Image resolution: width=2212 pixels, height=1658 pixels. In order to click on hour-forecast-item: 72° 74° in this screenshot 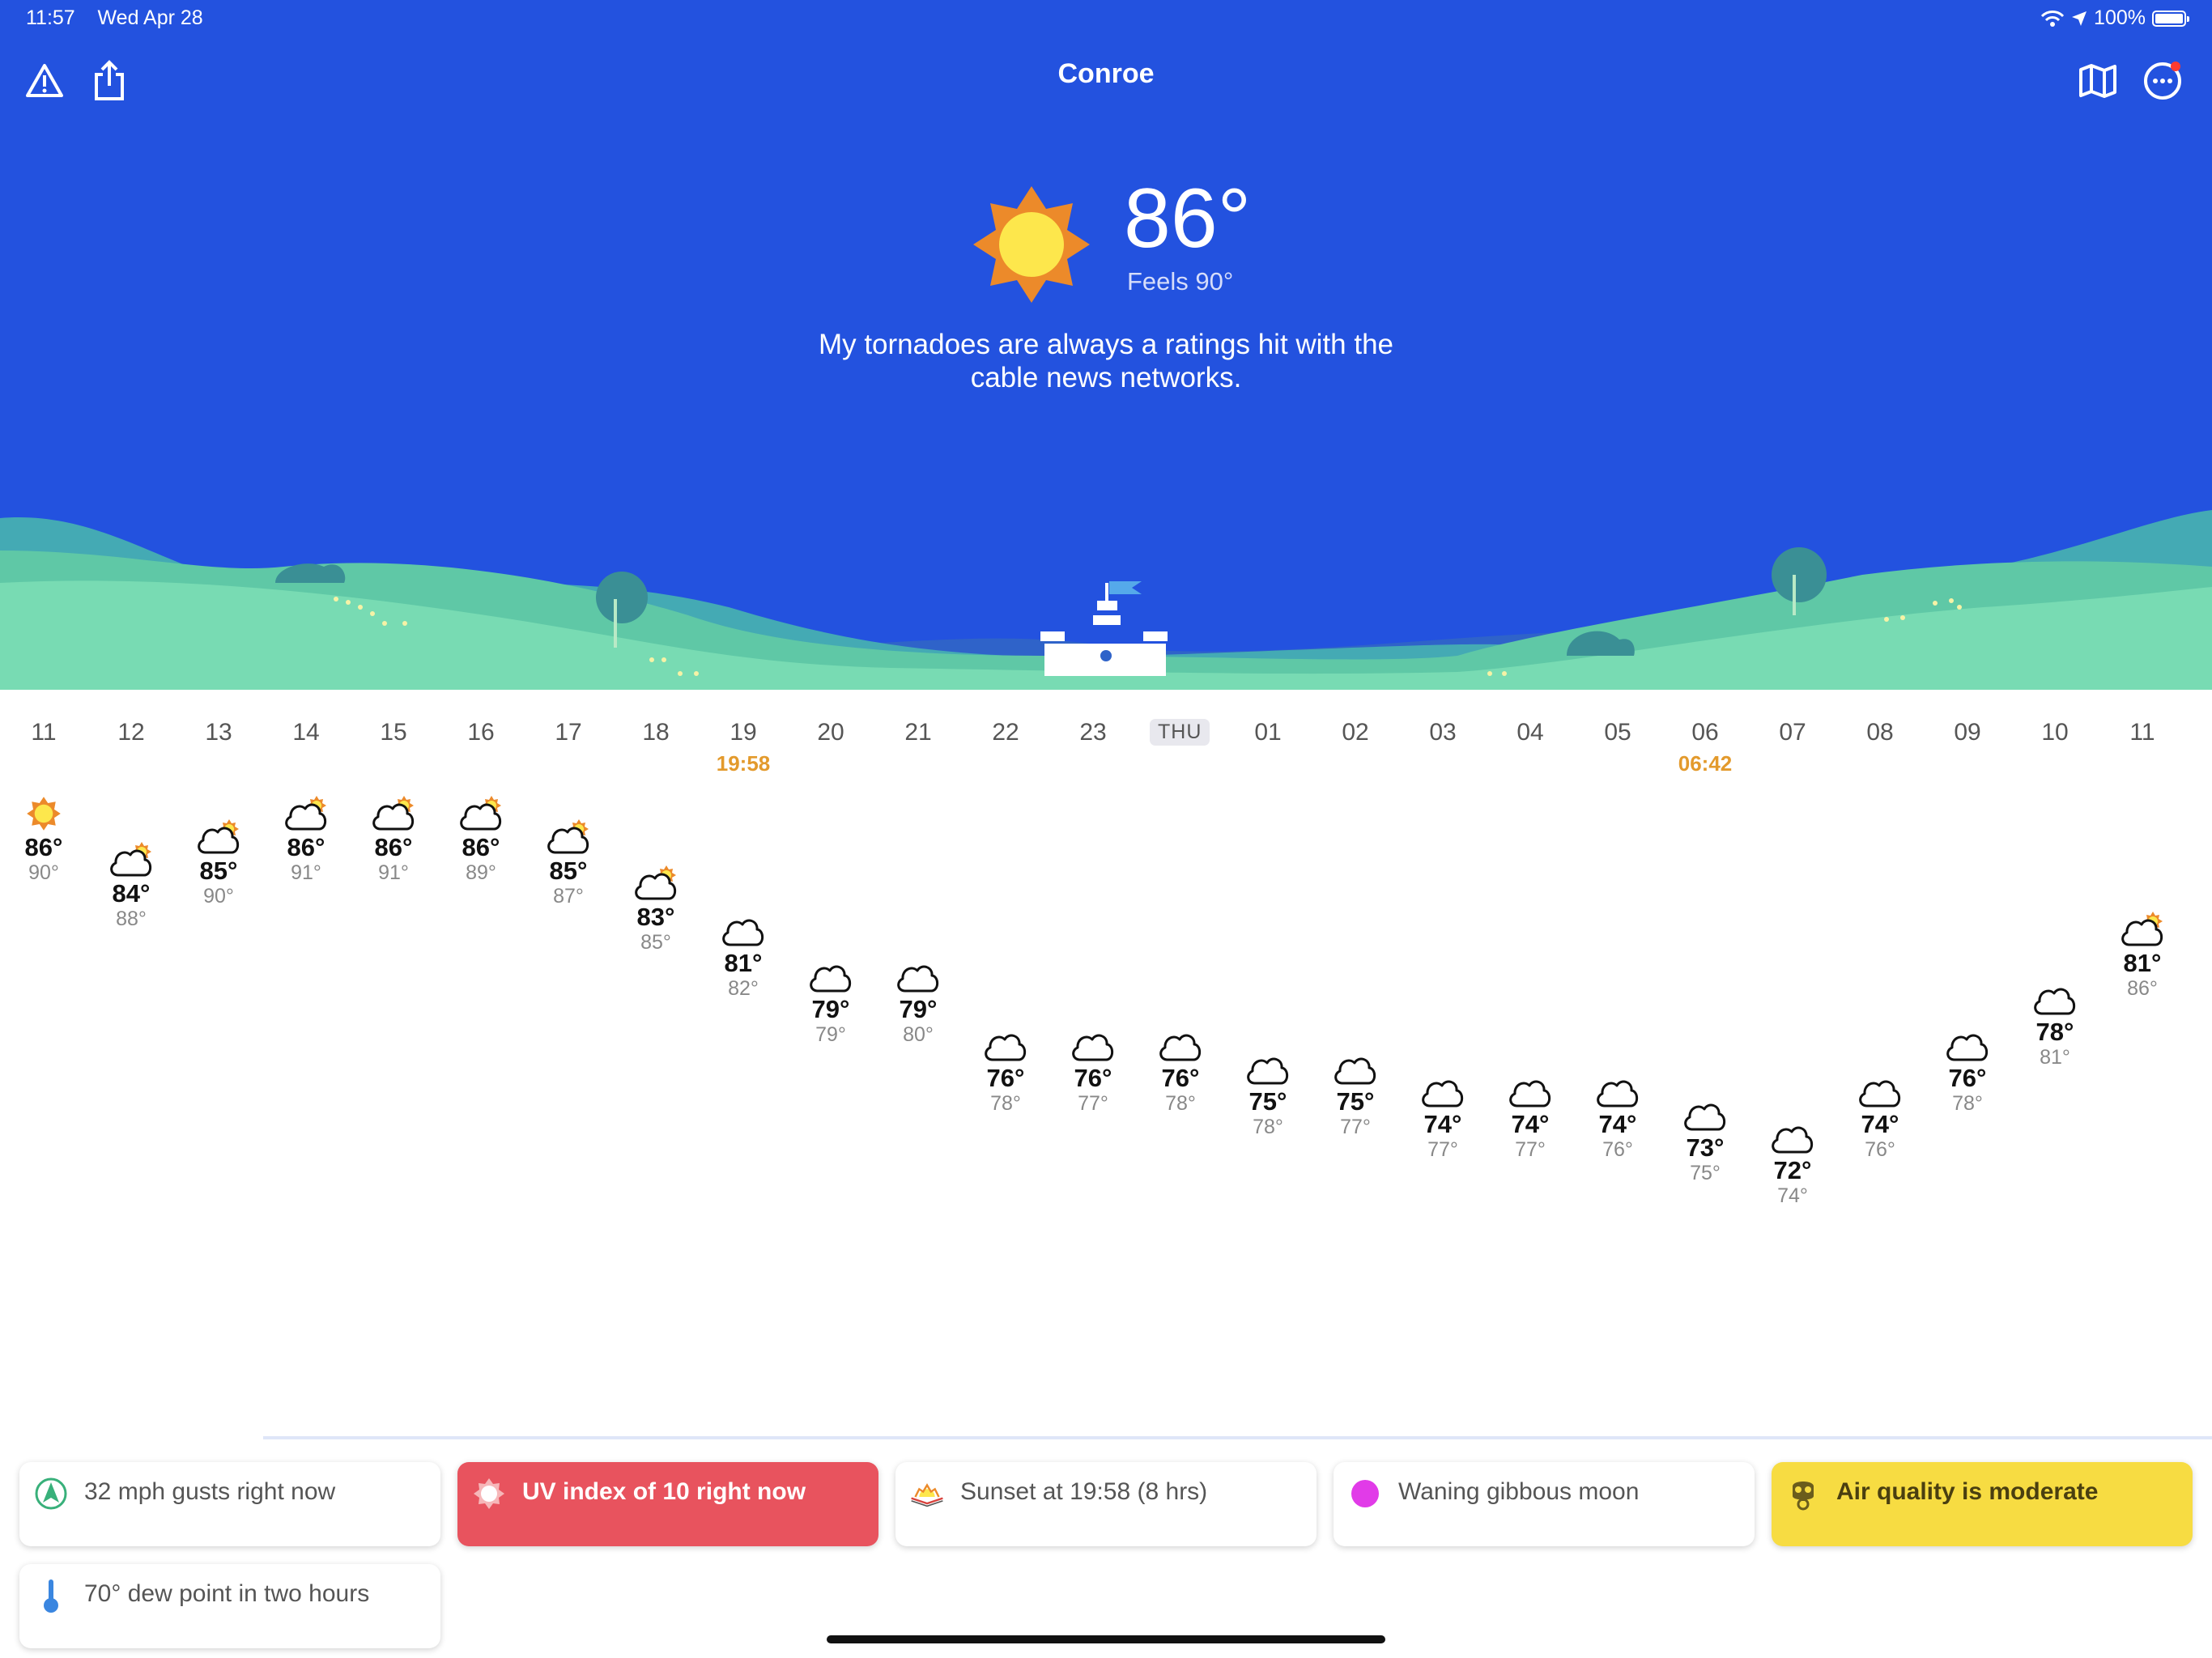, I will do `click(1793, 1161)`.